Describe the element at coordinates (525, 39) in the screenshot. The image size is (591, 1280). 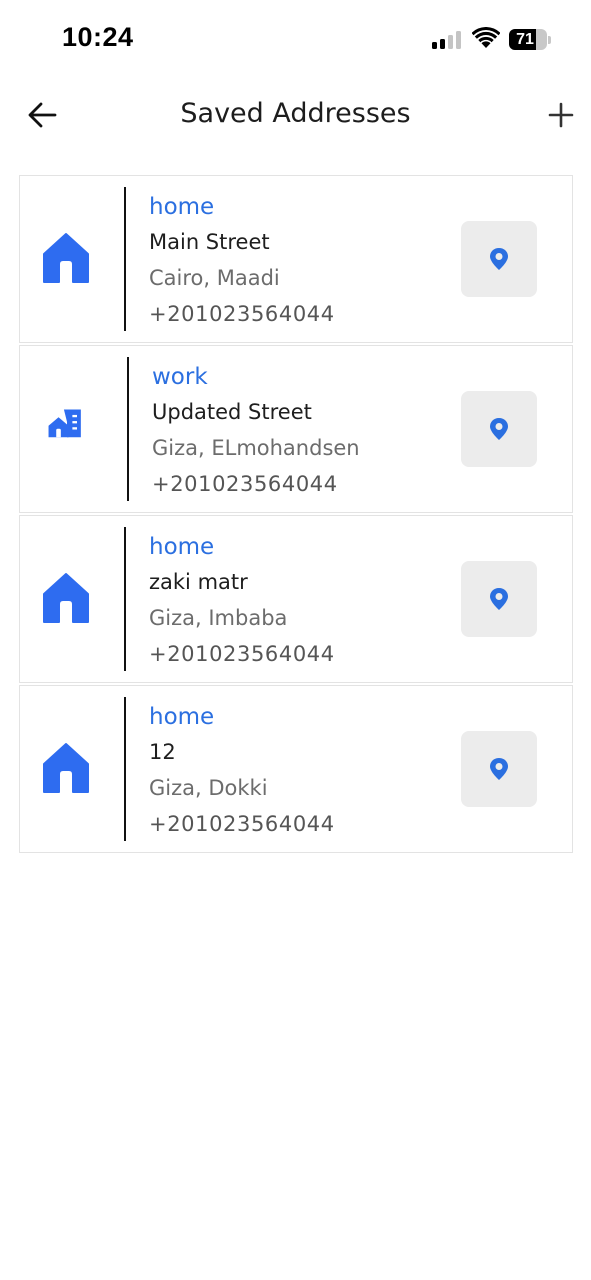
I see `battery-level: 71` at that location.